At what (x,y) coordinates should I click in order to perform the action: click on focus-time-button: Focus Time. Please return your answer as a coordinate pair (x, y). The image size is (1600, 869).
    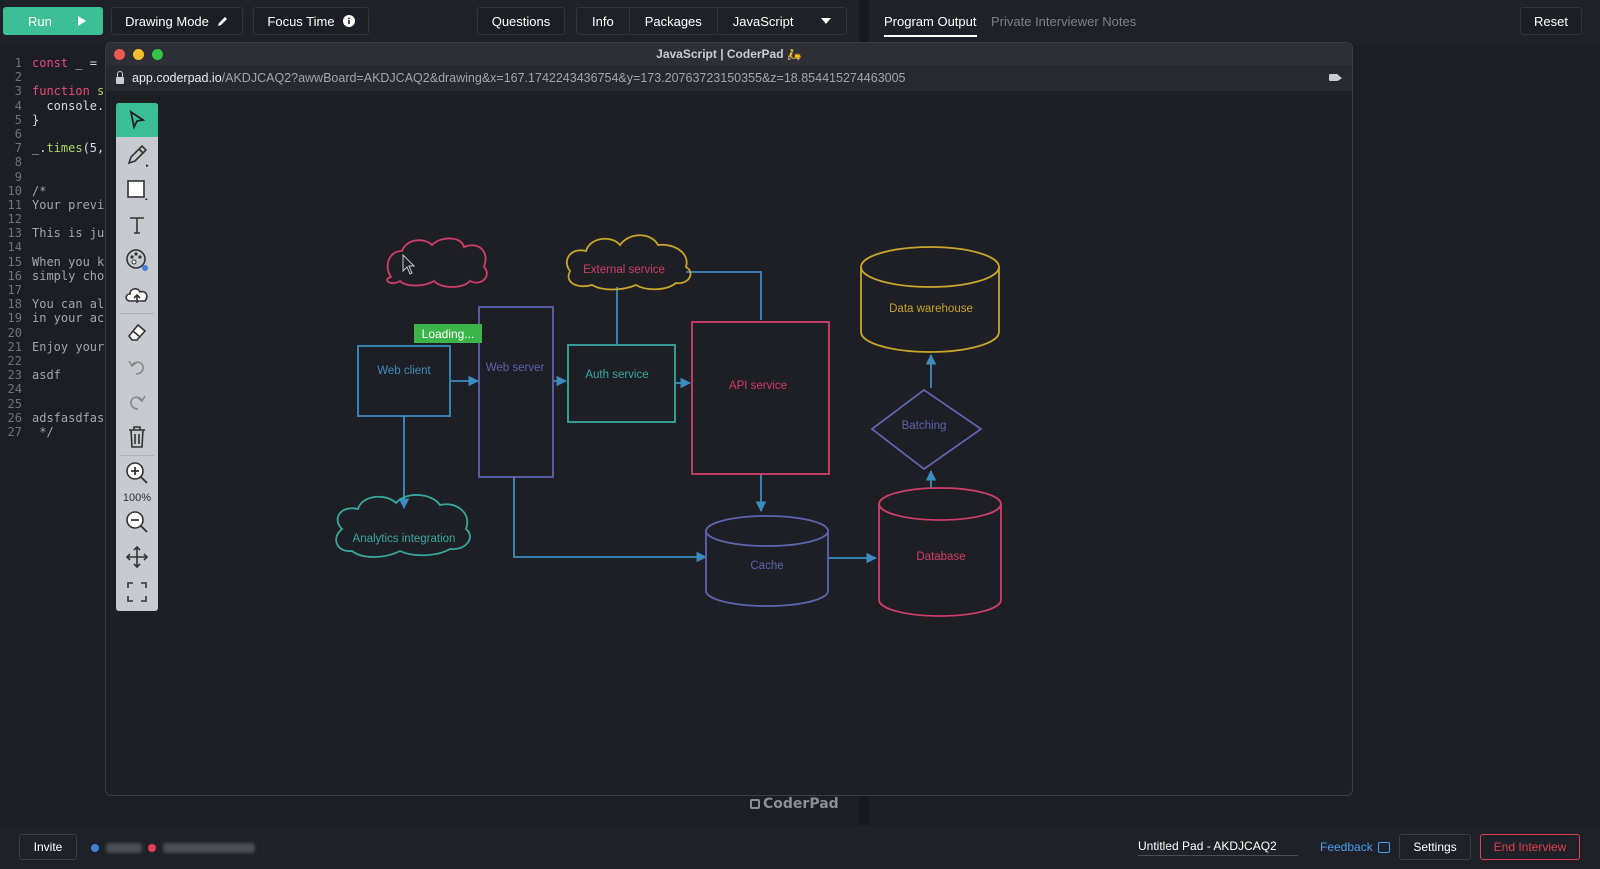
    Looking at the image, I should click on (311, 21).